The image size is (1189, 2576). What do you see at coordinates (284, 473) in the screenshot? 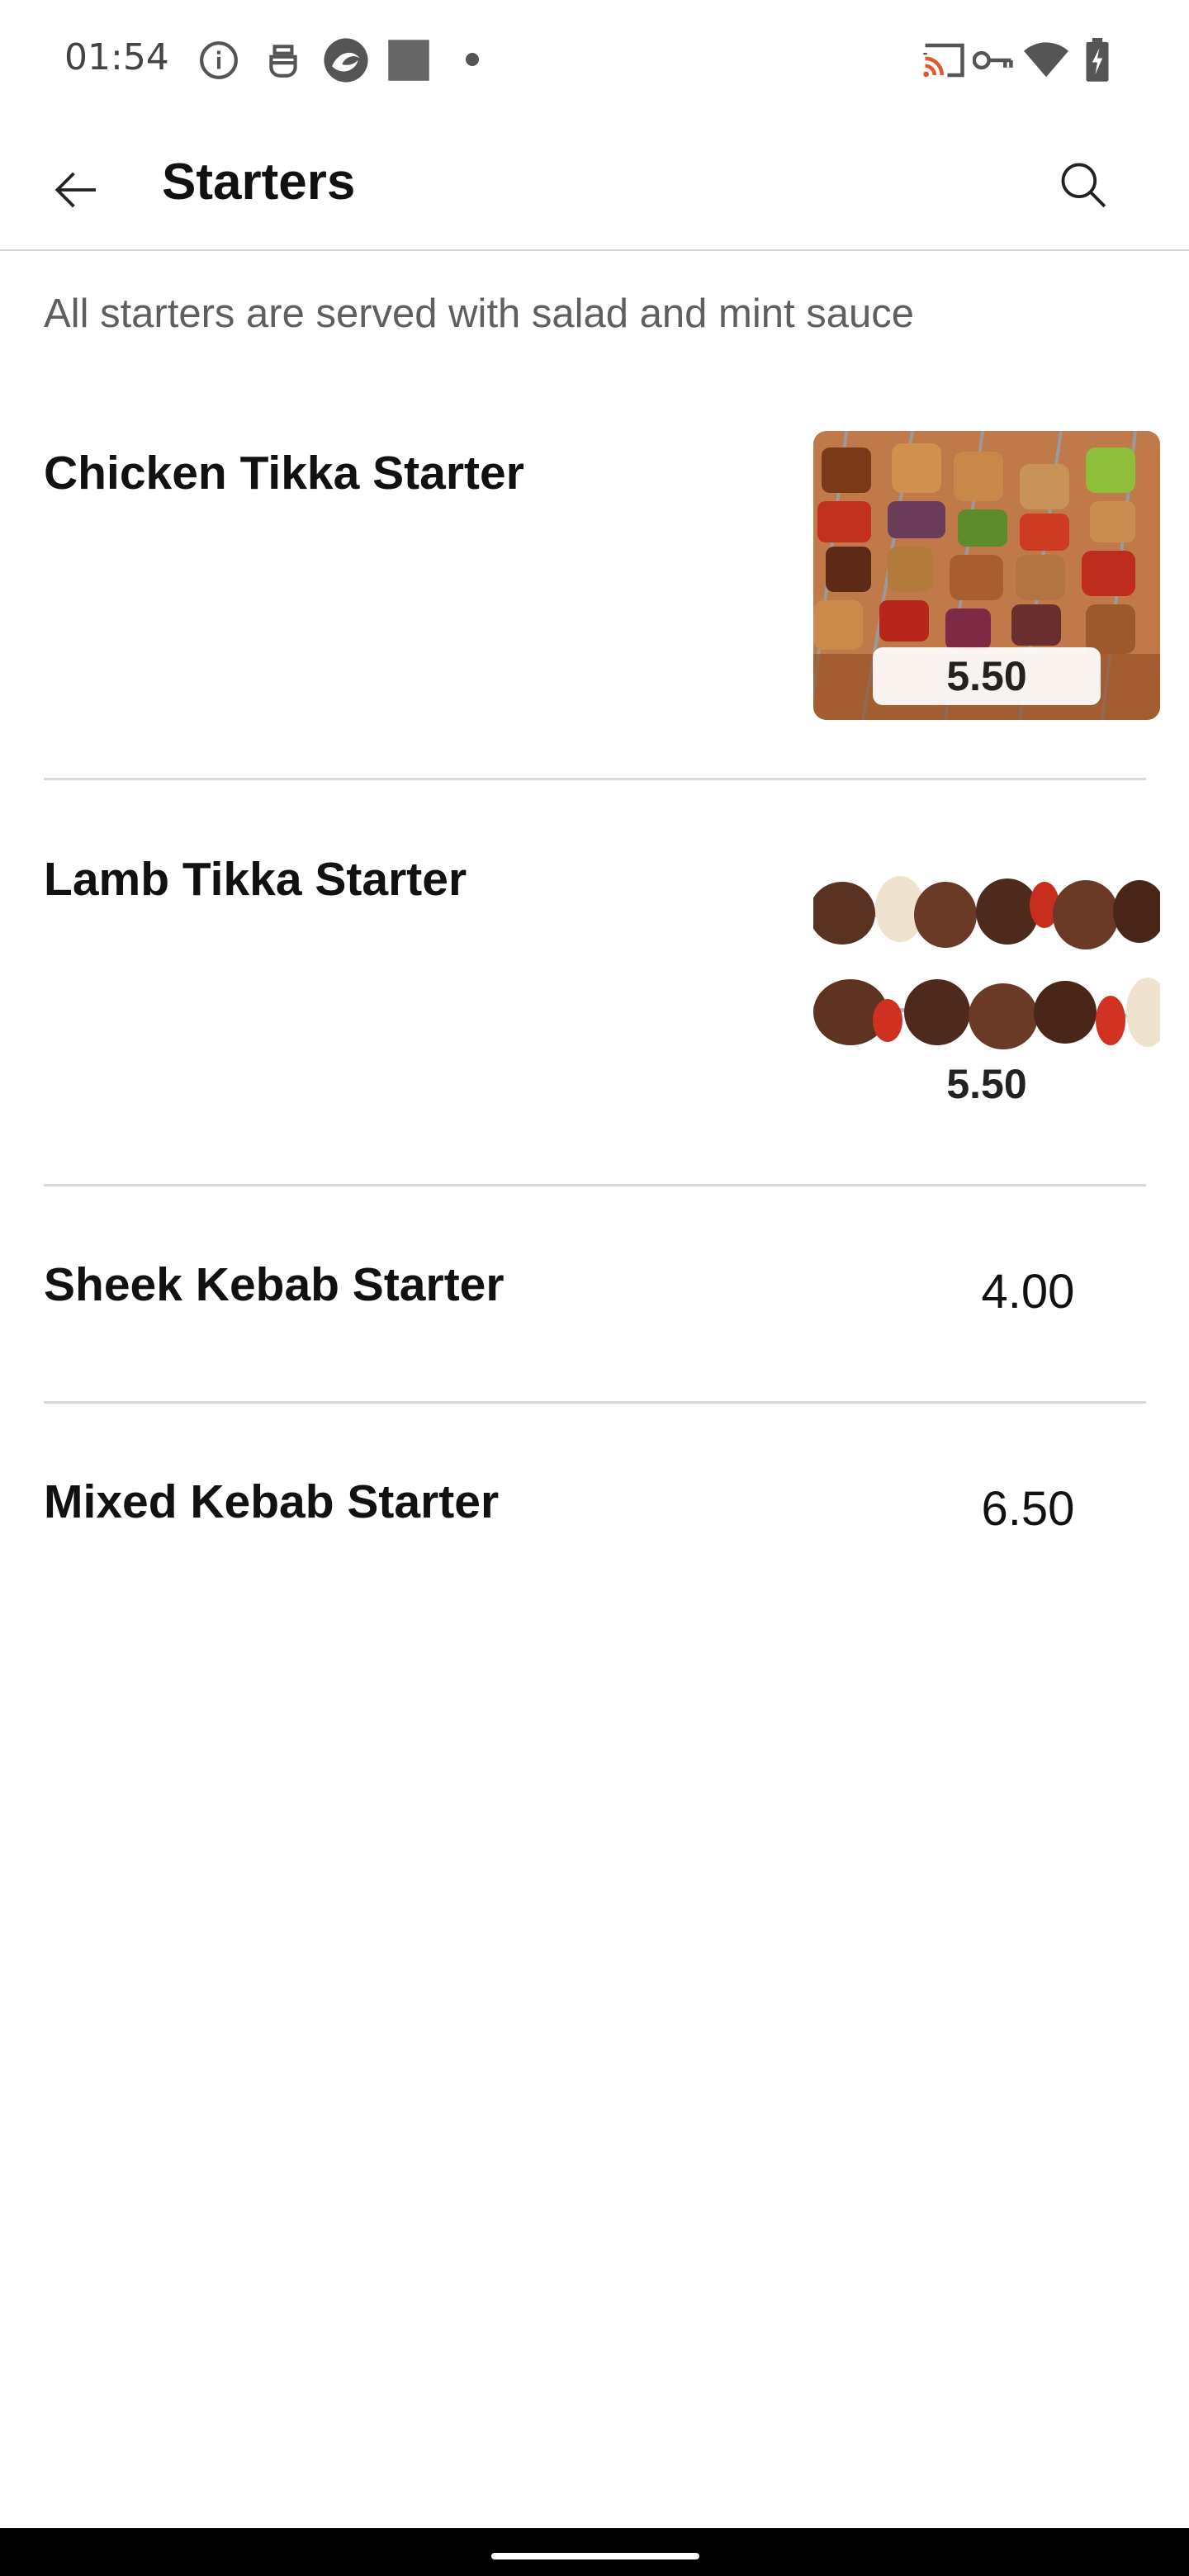
I see `item-name: Chicken Tikka Starter` at bounding box center [284, 473].